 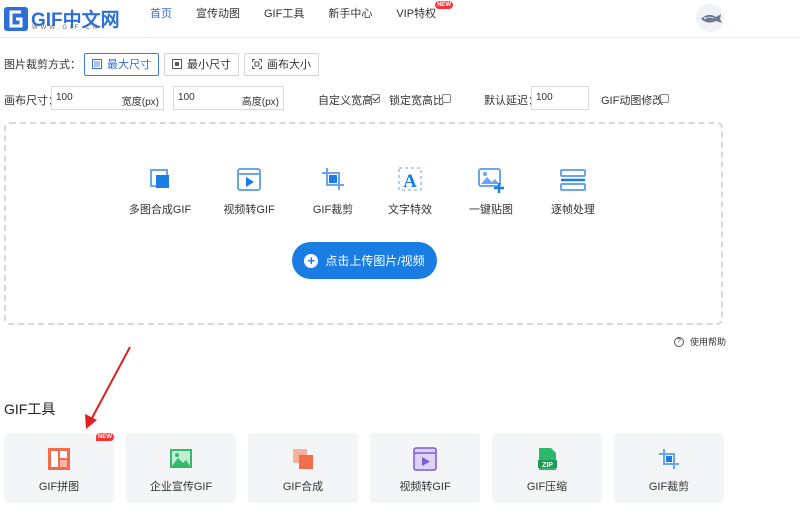 I want to click on card-gif-collage: NEW GIF拼图, so click(x=59, y=468).